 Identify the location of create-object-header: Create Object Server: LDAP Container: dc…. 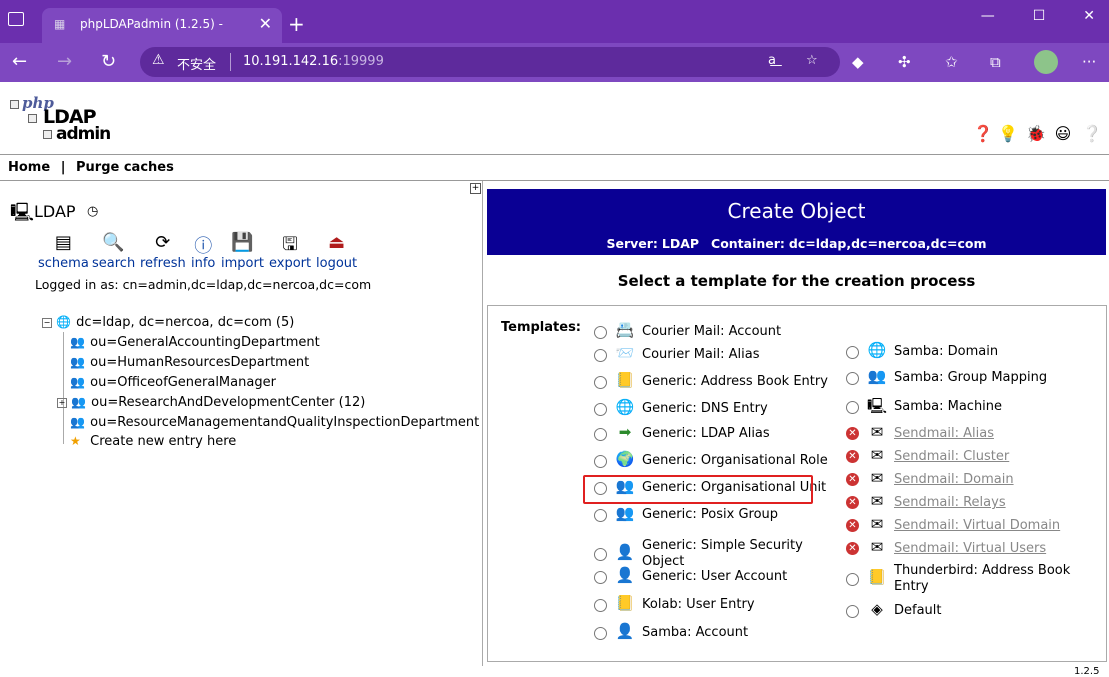
(796, 222).